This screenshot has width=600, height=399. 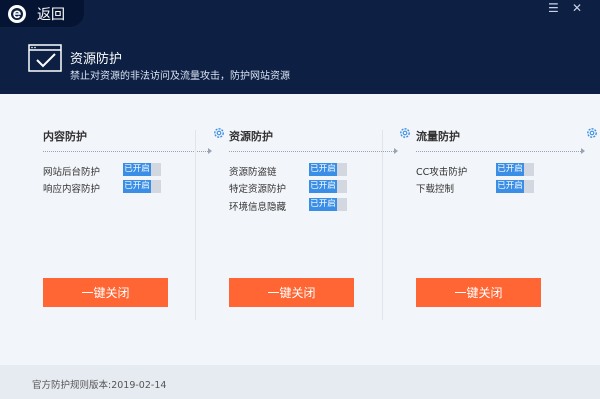 I want to click on page-description: 禁止对资源的非法访问及流量攻击，防护网站资源, so click(x=180, y=76).